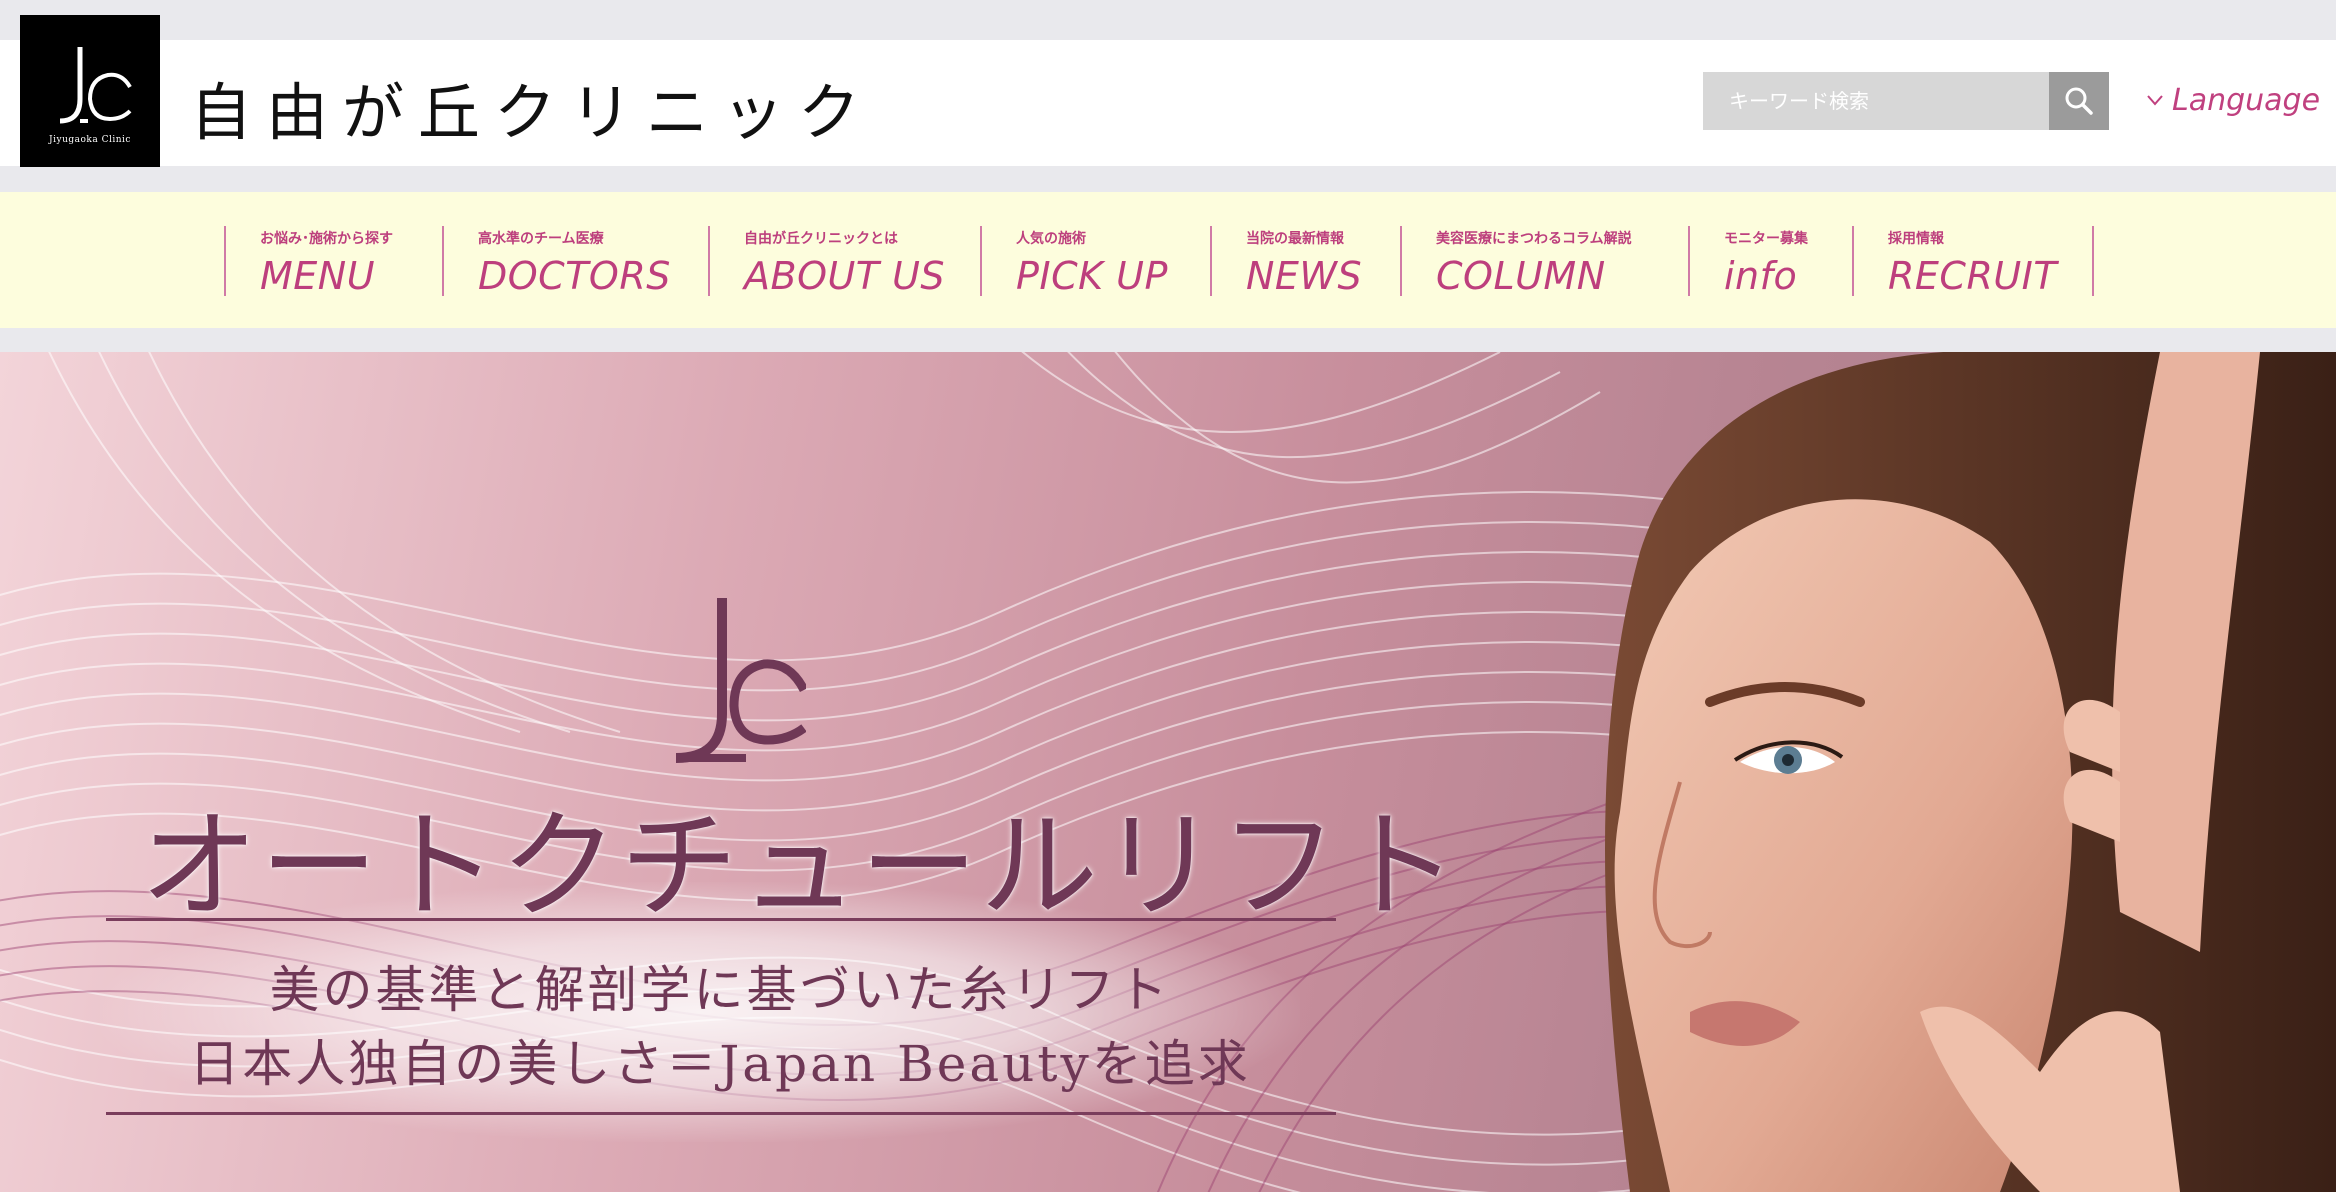 This screenshot has width=2336, height=1192. I want to click on hero-divider-bottom, so click(721, 1113).